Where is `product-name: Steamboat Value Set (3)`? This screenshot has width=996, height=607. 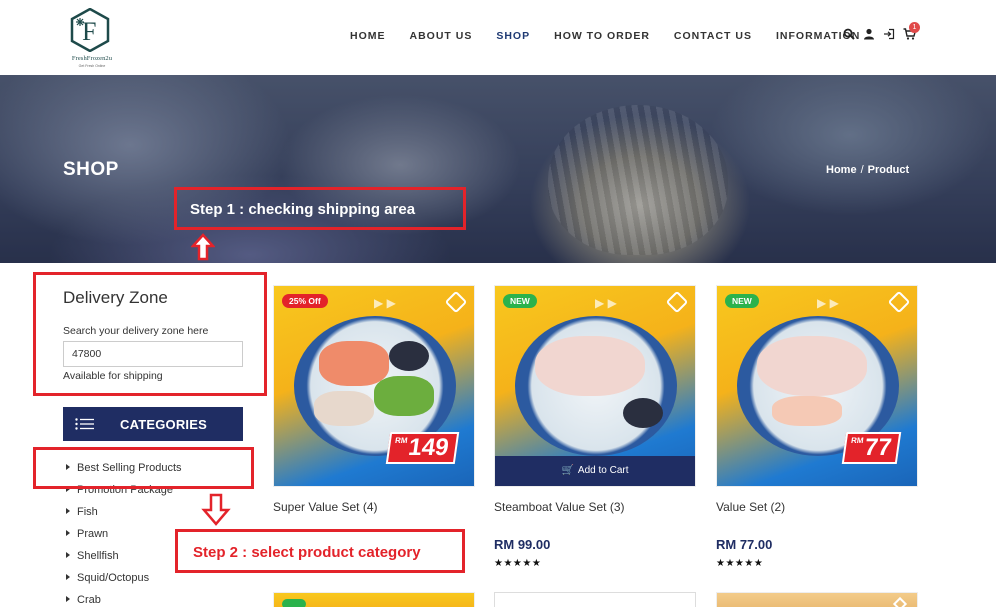 product-name: Steamboat Value Set (3) is located at coordinates (559, 507).